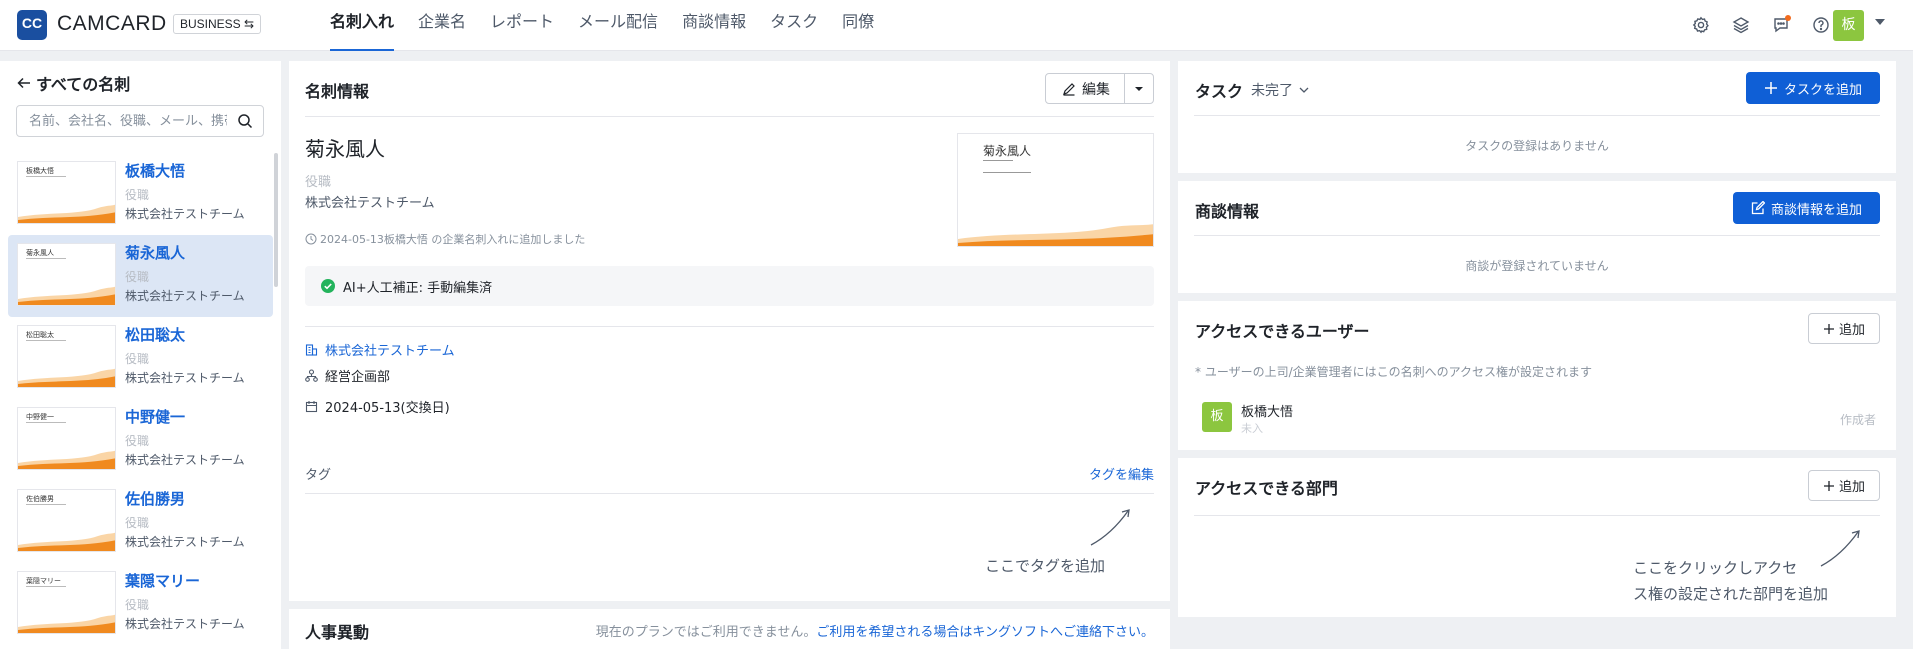  Describe the element at coordinates (43, 581) in the screenshot. I see `card-thumbnail-name: 葉隠マリー` at that location.